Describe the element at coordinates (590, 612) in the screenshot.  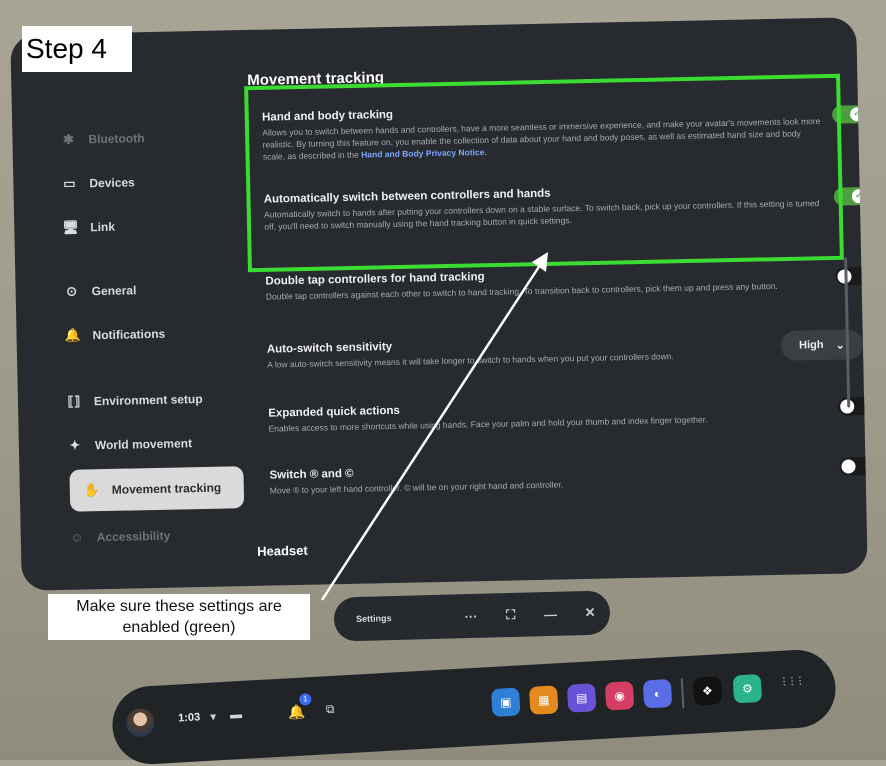
I see `close-icon: ✕` at that location.